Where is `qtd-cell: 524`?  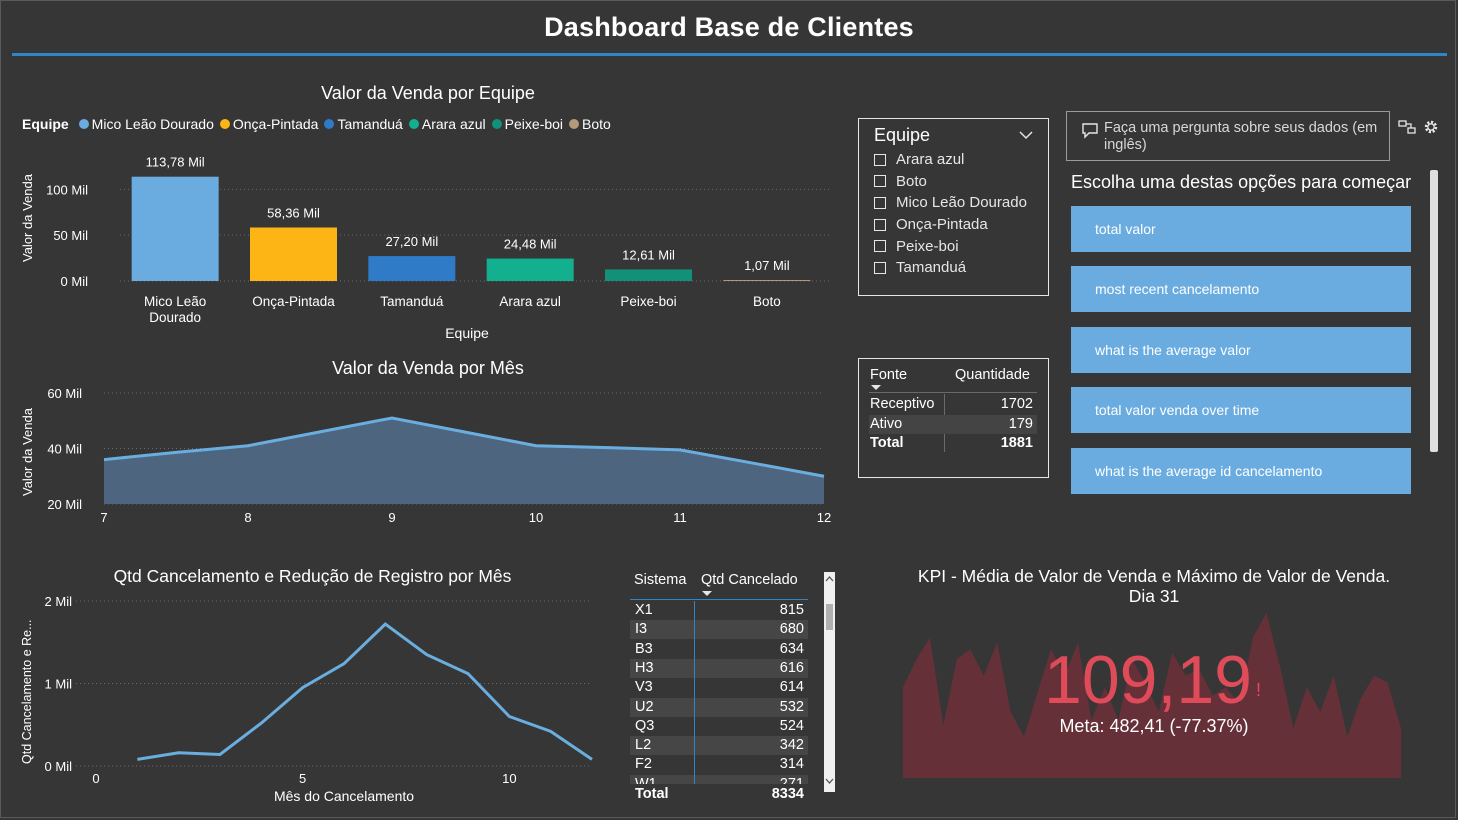 qtd-cell: 524 is located at coordinates (791, 725).